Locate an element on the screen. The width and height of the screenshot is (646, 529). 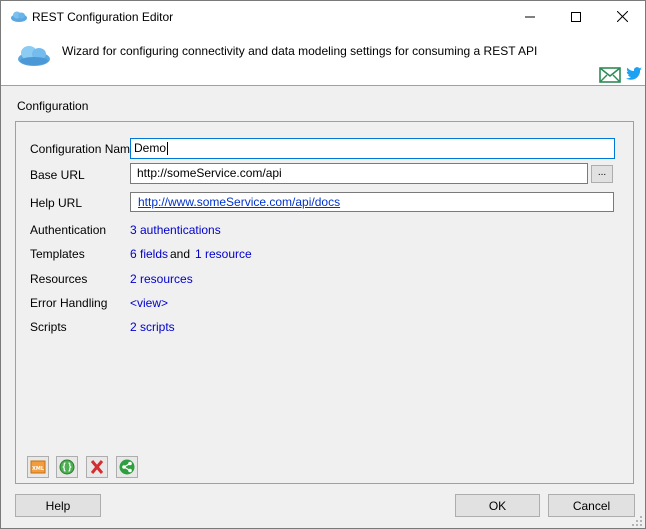
scripts-link: 2 scripts is located at coordinates (152, 327).